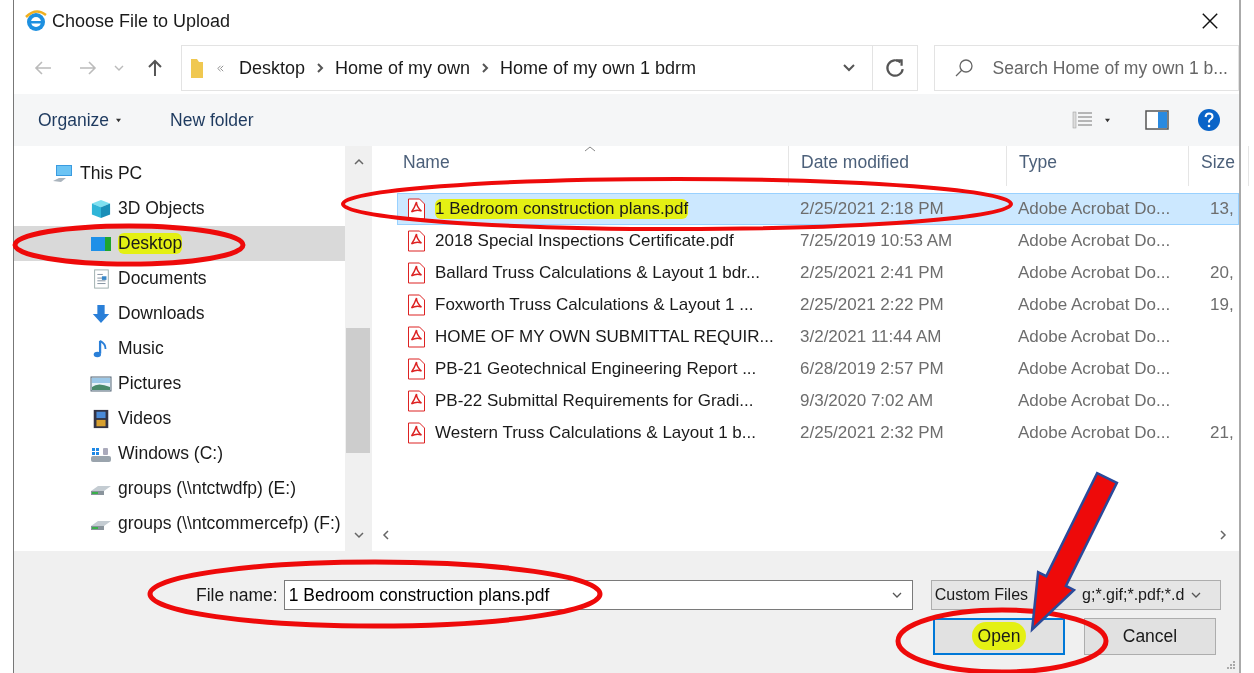 This screenshot has height=673, width=1254. Describe the element at coordinates (101, 383) in the screenshot. I see `landscape-image-icon` at that location.